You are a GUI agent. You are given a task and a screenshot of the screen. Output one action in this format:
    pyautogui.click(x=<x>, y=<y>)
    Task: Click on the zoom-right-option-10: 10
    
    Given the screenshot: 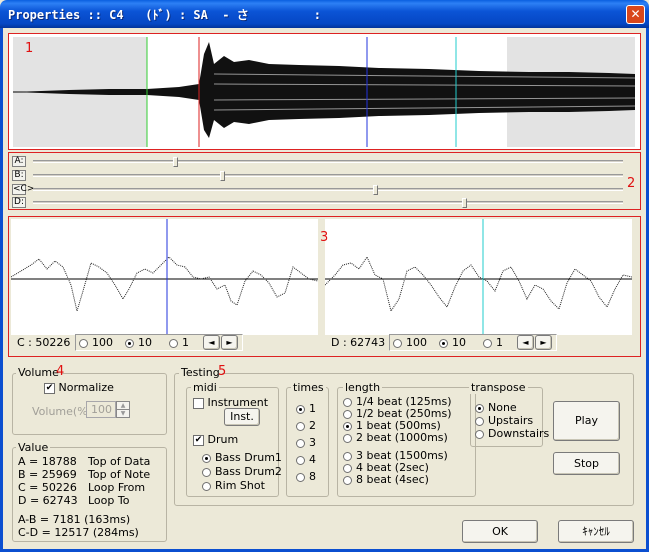 What is the action you would take?
    pyautogui.click(x=452, y=342)
    